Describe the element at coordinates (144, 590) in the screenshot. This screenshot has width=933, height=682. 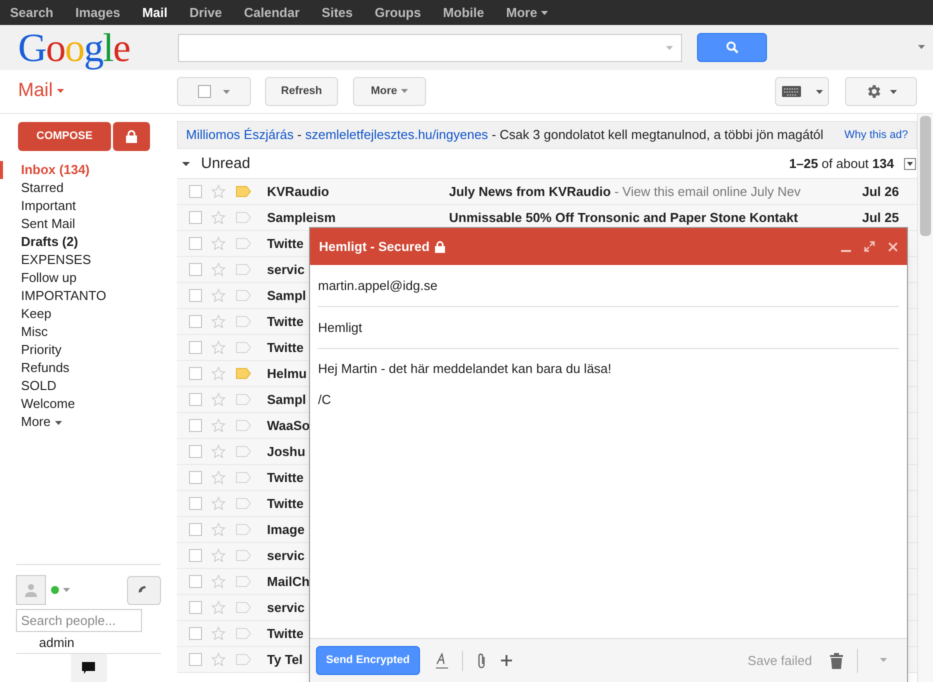
I see `phone-button` at that location.